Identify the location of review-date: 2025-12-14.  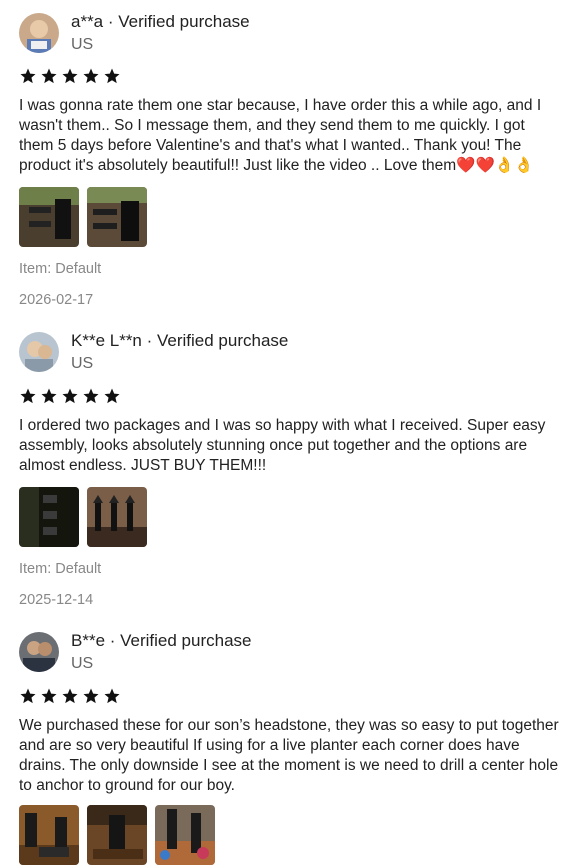
(56, 600).